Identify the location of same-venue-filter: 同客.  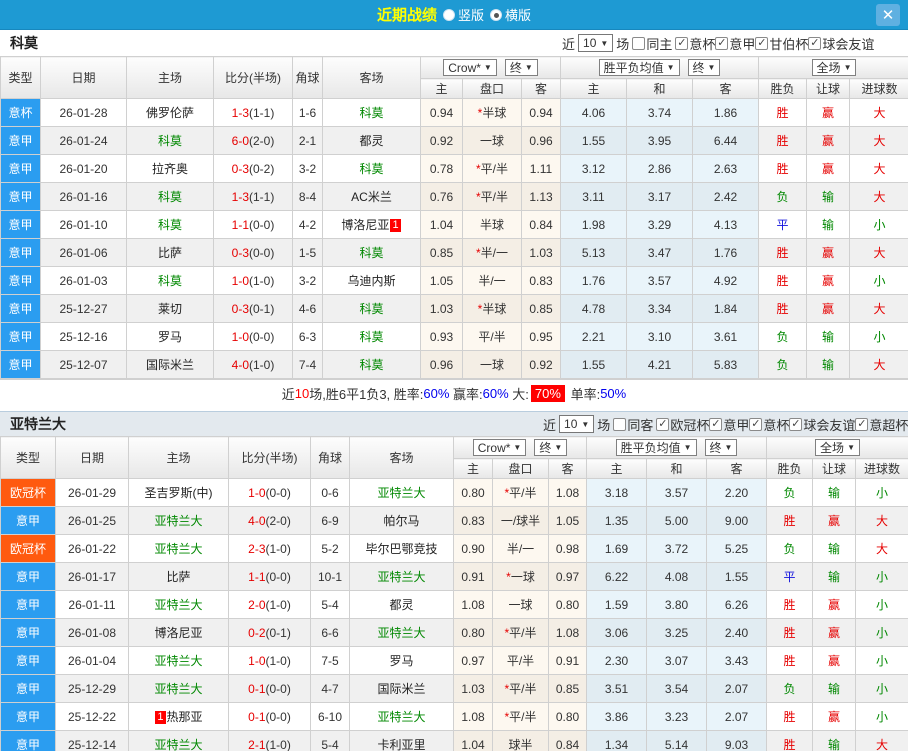
(633, 424).